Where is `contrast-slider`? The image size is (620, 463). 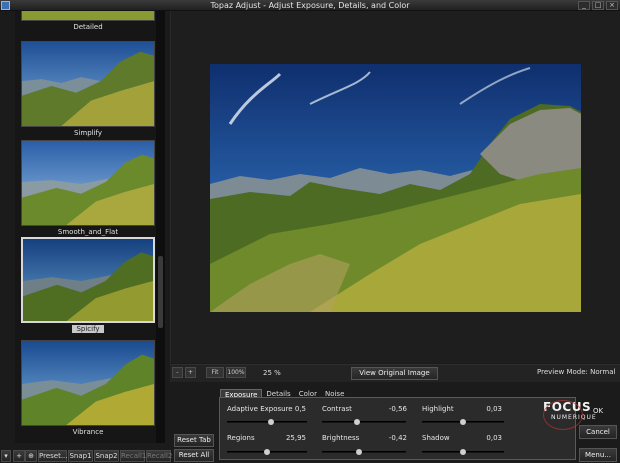
contrast-slider is located at coordinates (364, 422).